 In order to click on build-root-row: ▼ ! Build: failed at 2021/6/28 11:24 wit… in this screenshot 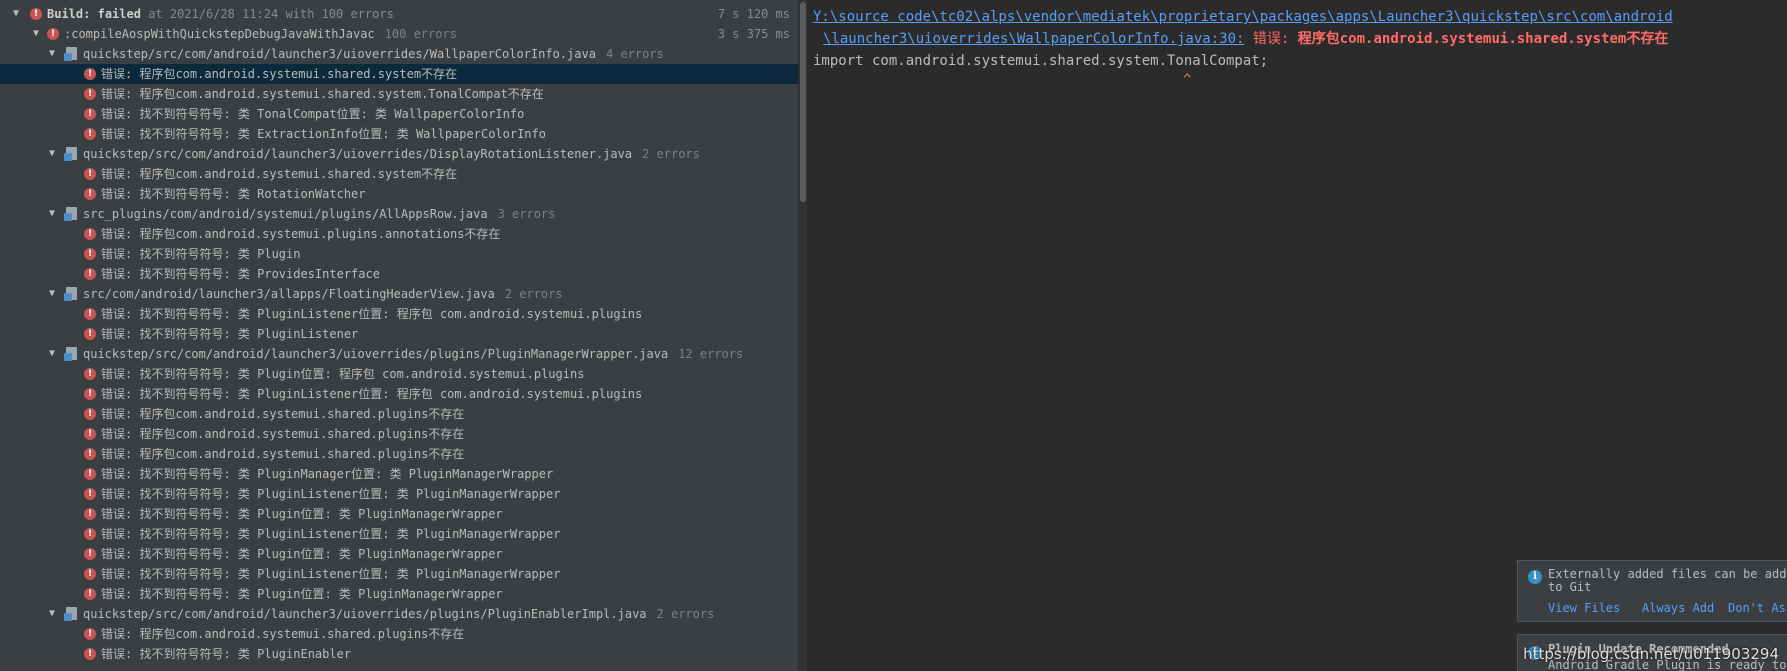, I will do `click(399, 14)`.